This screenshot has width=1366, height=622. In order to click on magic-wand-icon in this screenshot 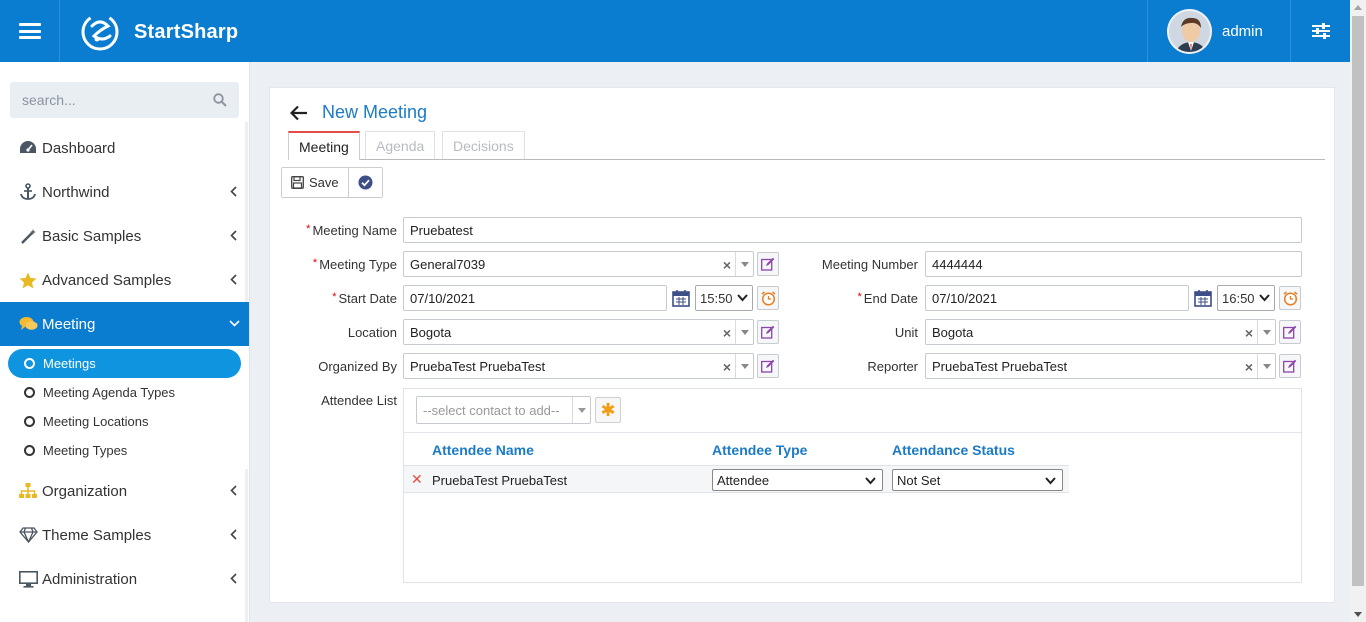, I will do `click(28, 236)`.